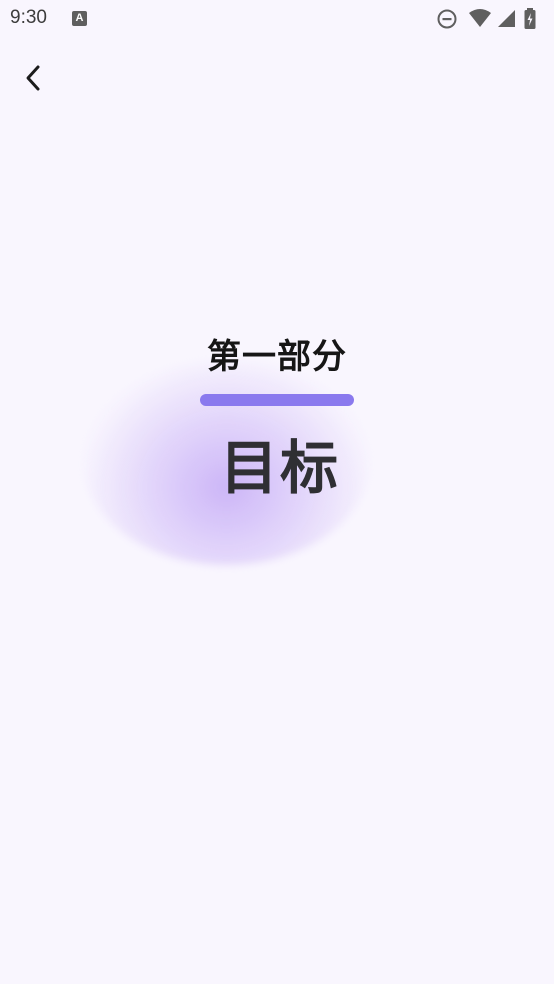  I want to click on status-icons, so click(491, 19).